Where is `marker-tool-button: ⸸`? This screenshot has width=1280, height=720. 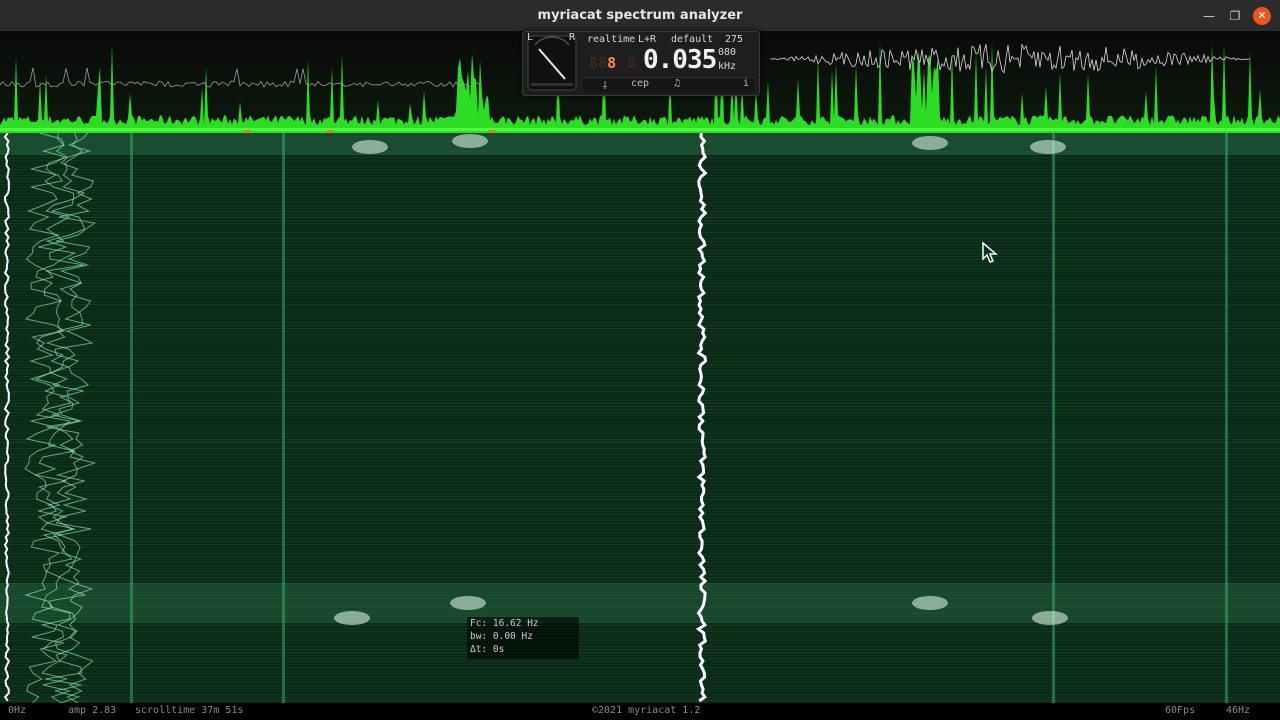
marker-tool-button: ⸸ is located at coordinates (605, 85).